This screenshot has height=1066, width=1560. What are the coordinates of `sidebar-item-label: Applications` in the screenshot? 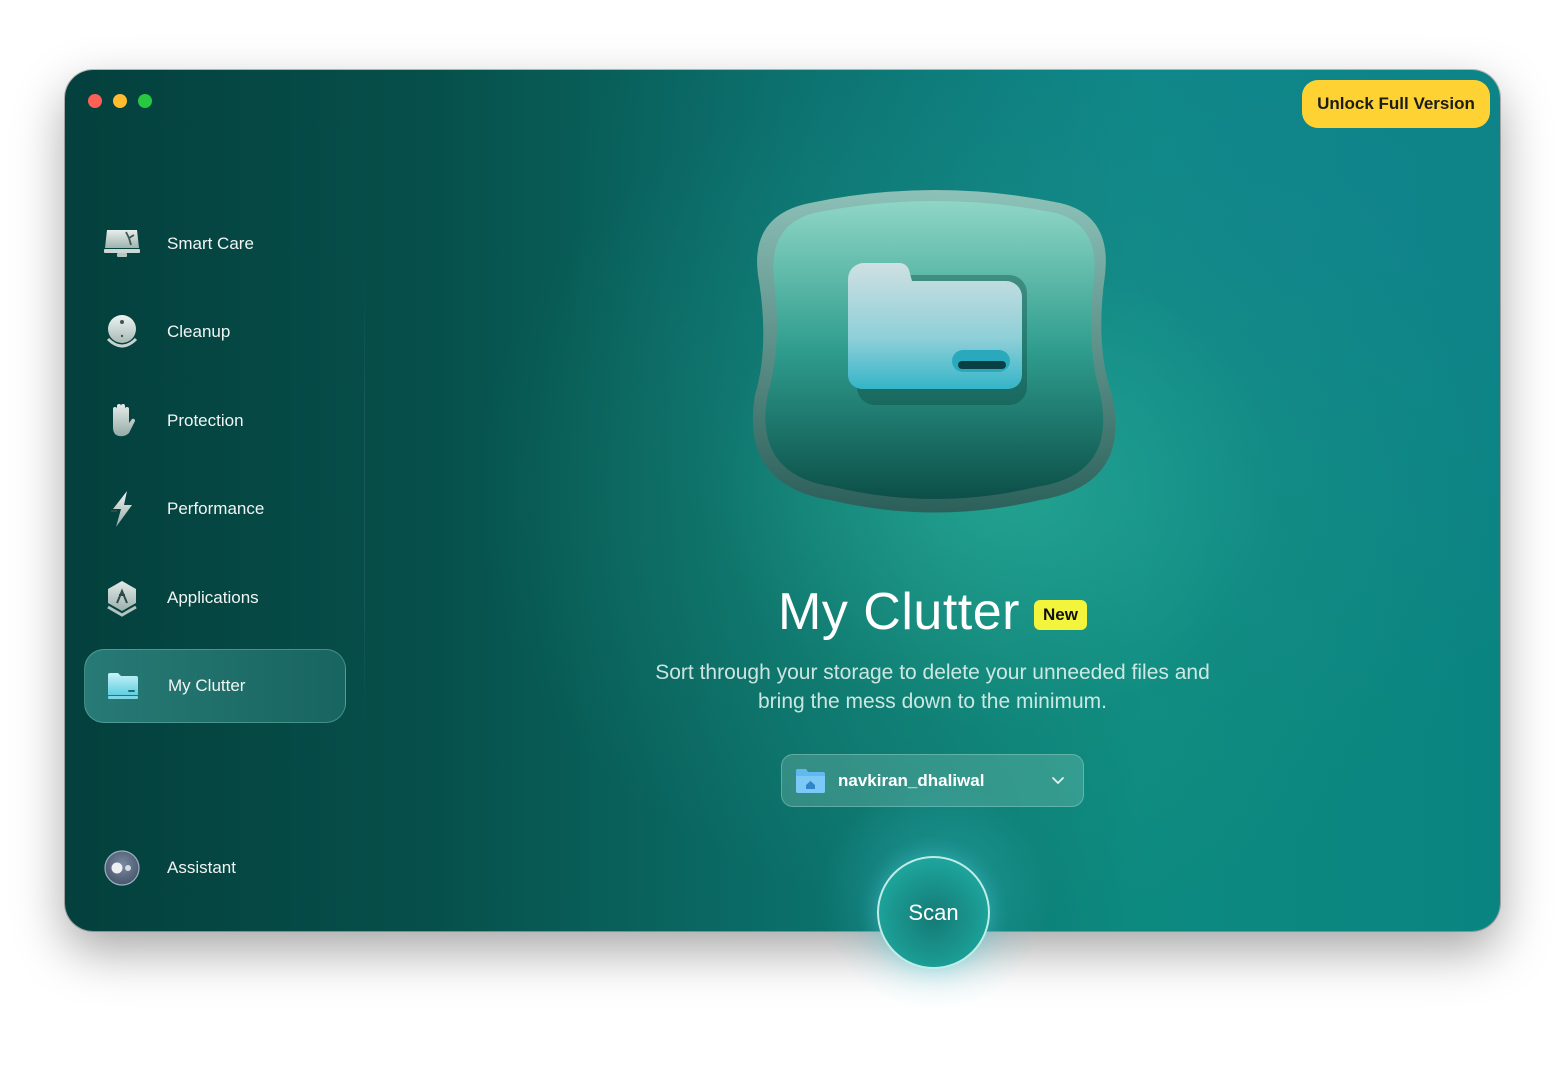 It's located at (213, 597).